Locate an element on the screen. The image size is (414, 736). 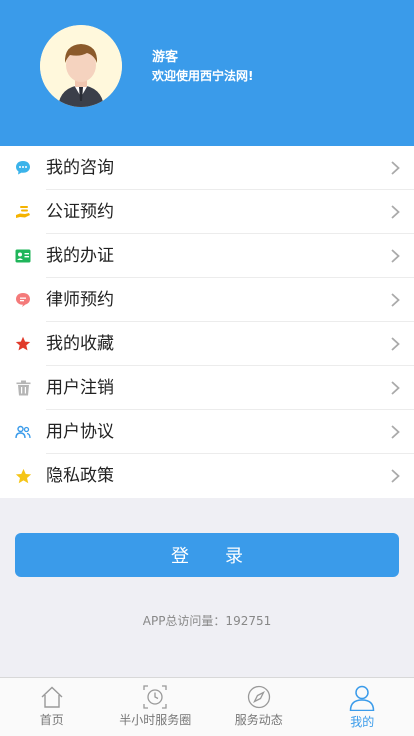
menu-item-notary-appointment: 公证预约 is located at coordinates (207, 212).